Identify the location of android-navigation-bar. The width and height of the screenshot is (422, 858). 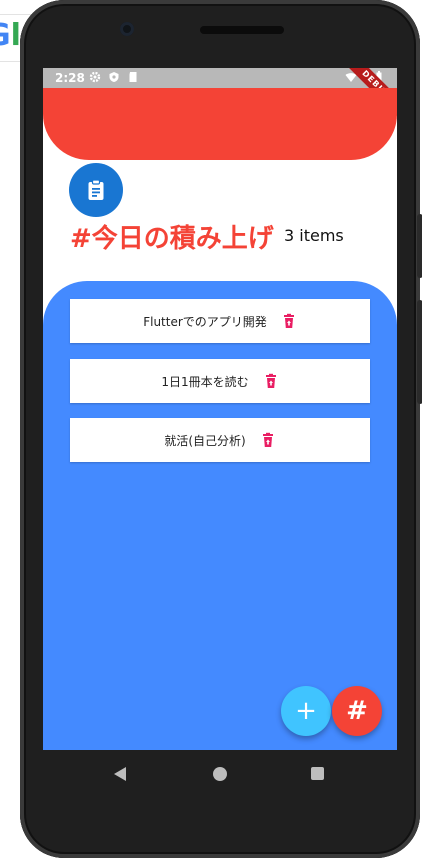
(220, 774).